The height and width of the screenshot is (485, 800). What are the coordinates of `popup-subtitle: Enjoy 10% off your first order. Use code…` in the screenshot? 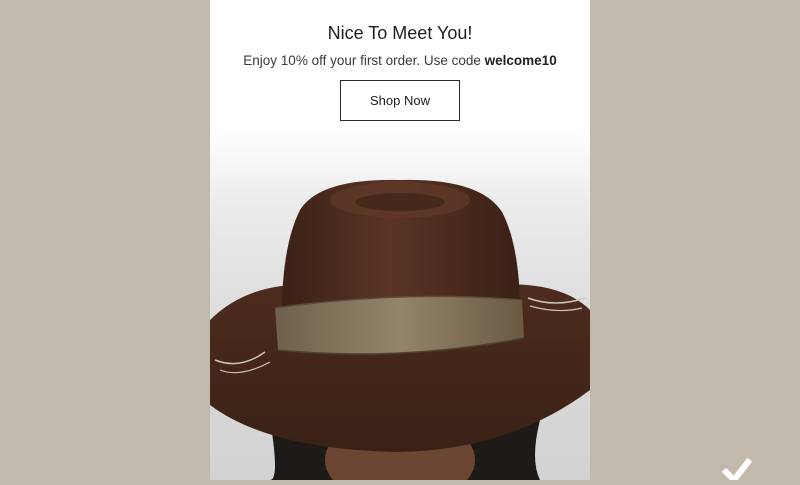 It's located at (400, 60).